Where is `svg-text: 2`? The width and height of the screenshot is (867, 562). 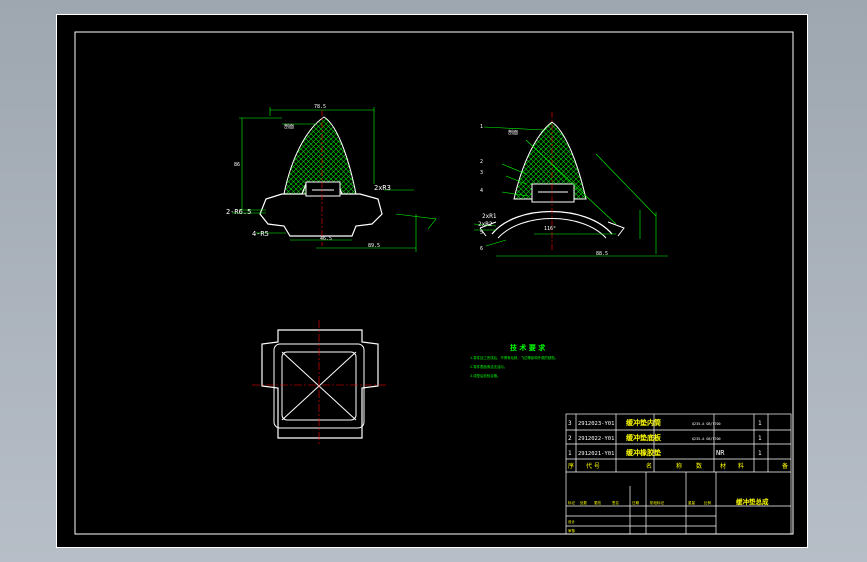
svg-text: 2 is located at coordinates (570, 438).